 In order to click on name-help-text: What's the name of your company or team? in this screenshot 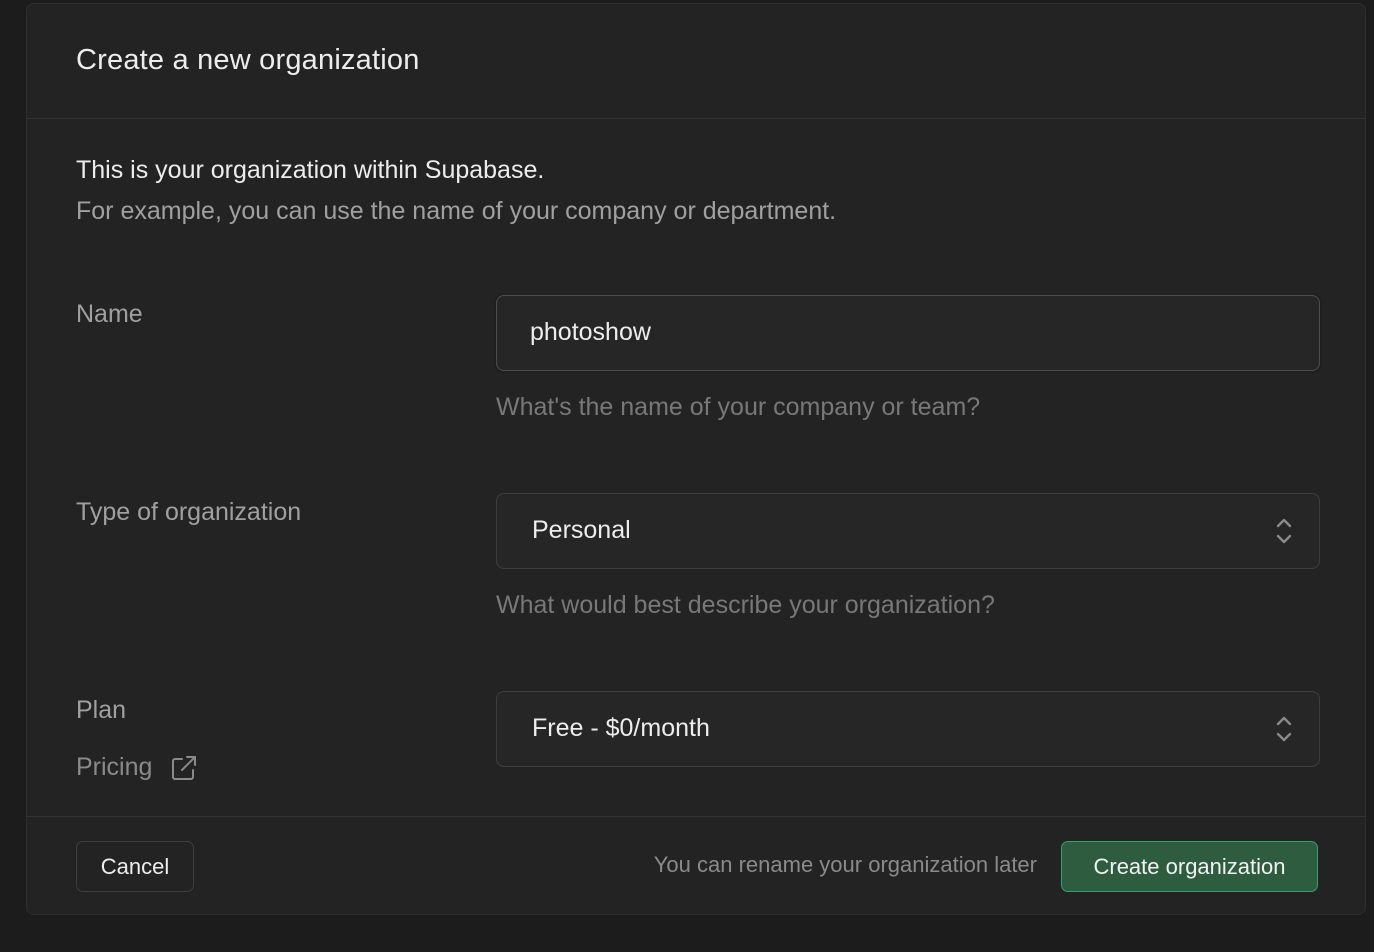, I will do `click(738, 407)`.